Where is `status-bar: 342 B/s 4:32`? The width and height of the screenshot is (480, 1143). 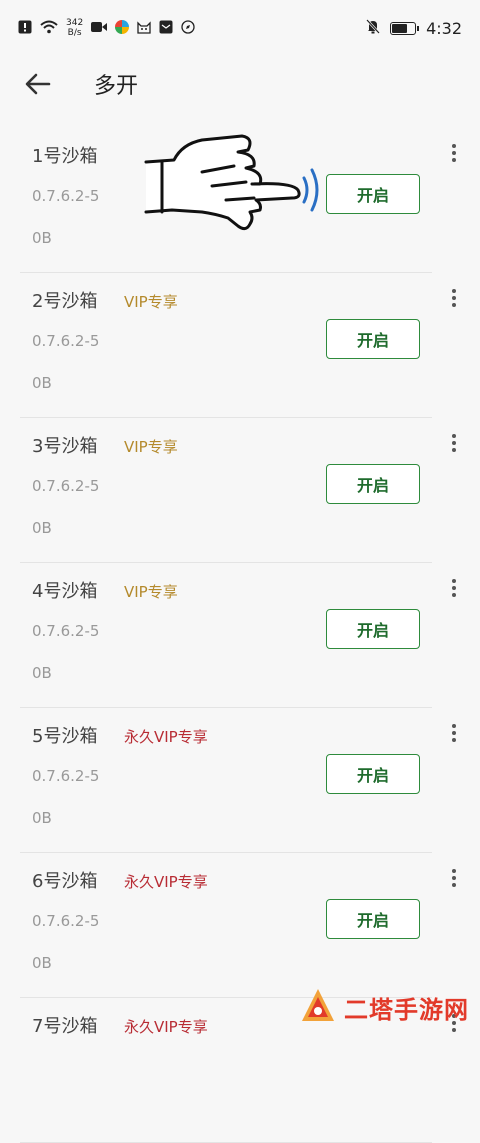
status-bar: 342 B/s 4:32 is located at coordinates (240, 28).